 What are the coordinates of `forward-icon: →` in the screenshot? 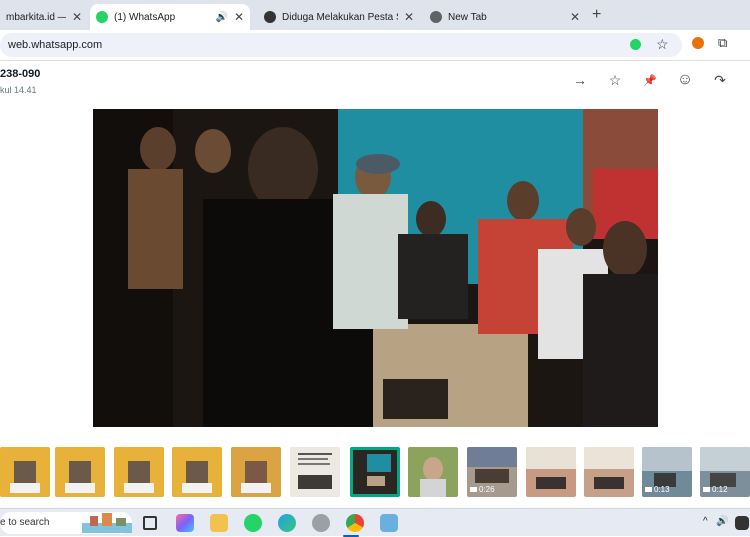 It's located at (580, 80).